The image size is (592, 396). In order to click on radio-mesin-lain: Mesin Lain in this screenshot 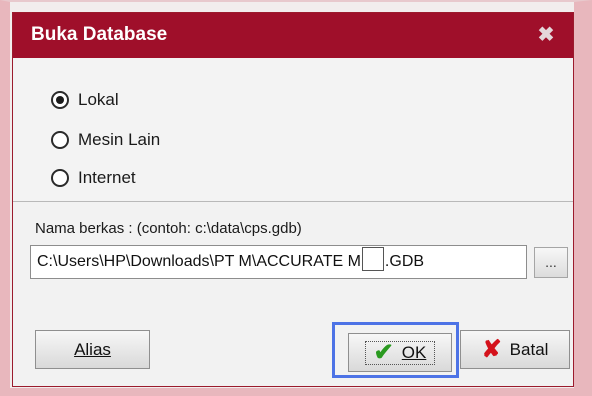, I will do `click(105, 140)`.